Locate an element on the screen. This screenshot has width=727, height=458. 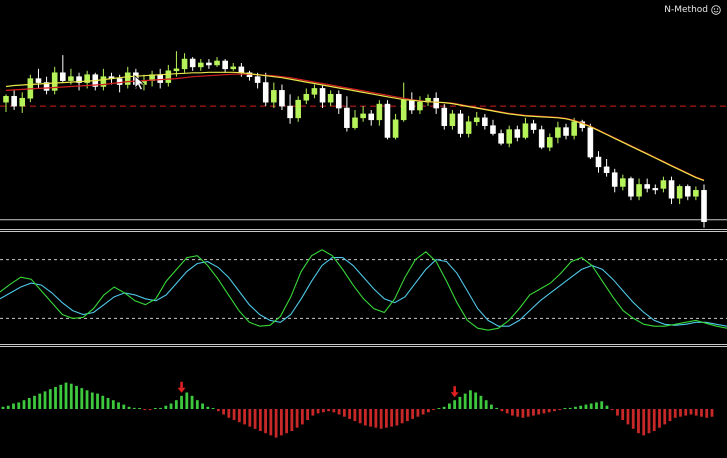
smiley-icon is located at coordinates (716, 10).